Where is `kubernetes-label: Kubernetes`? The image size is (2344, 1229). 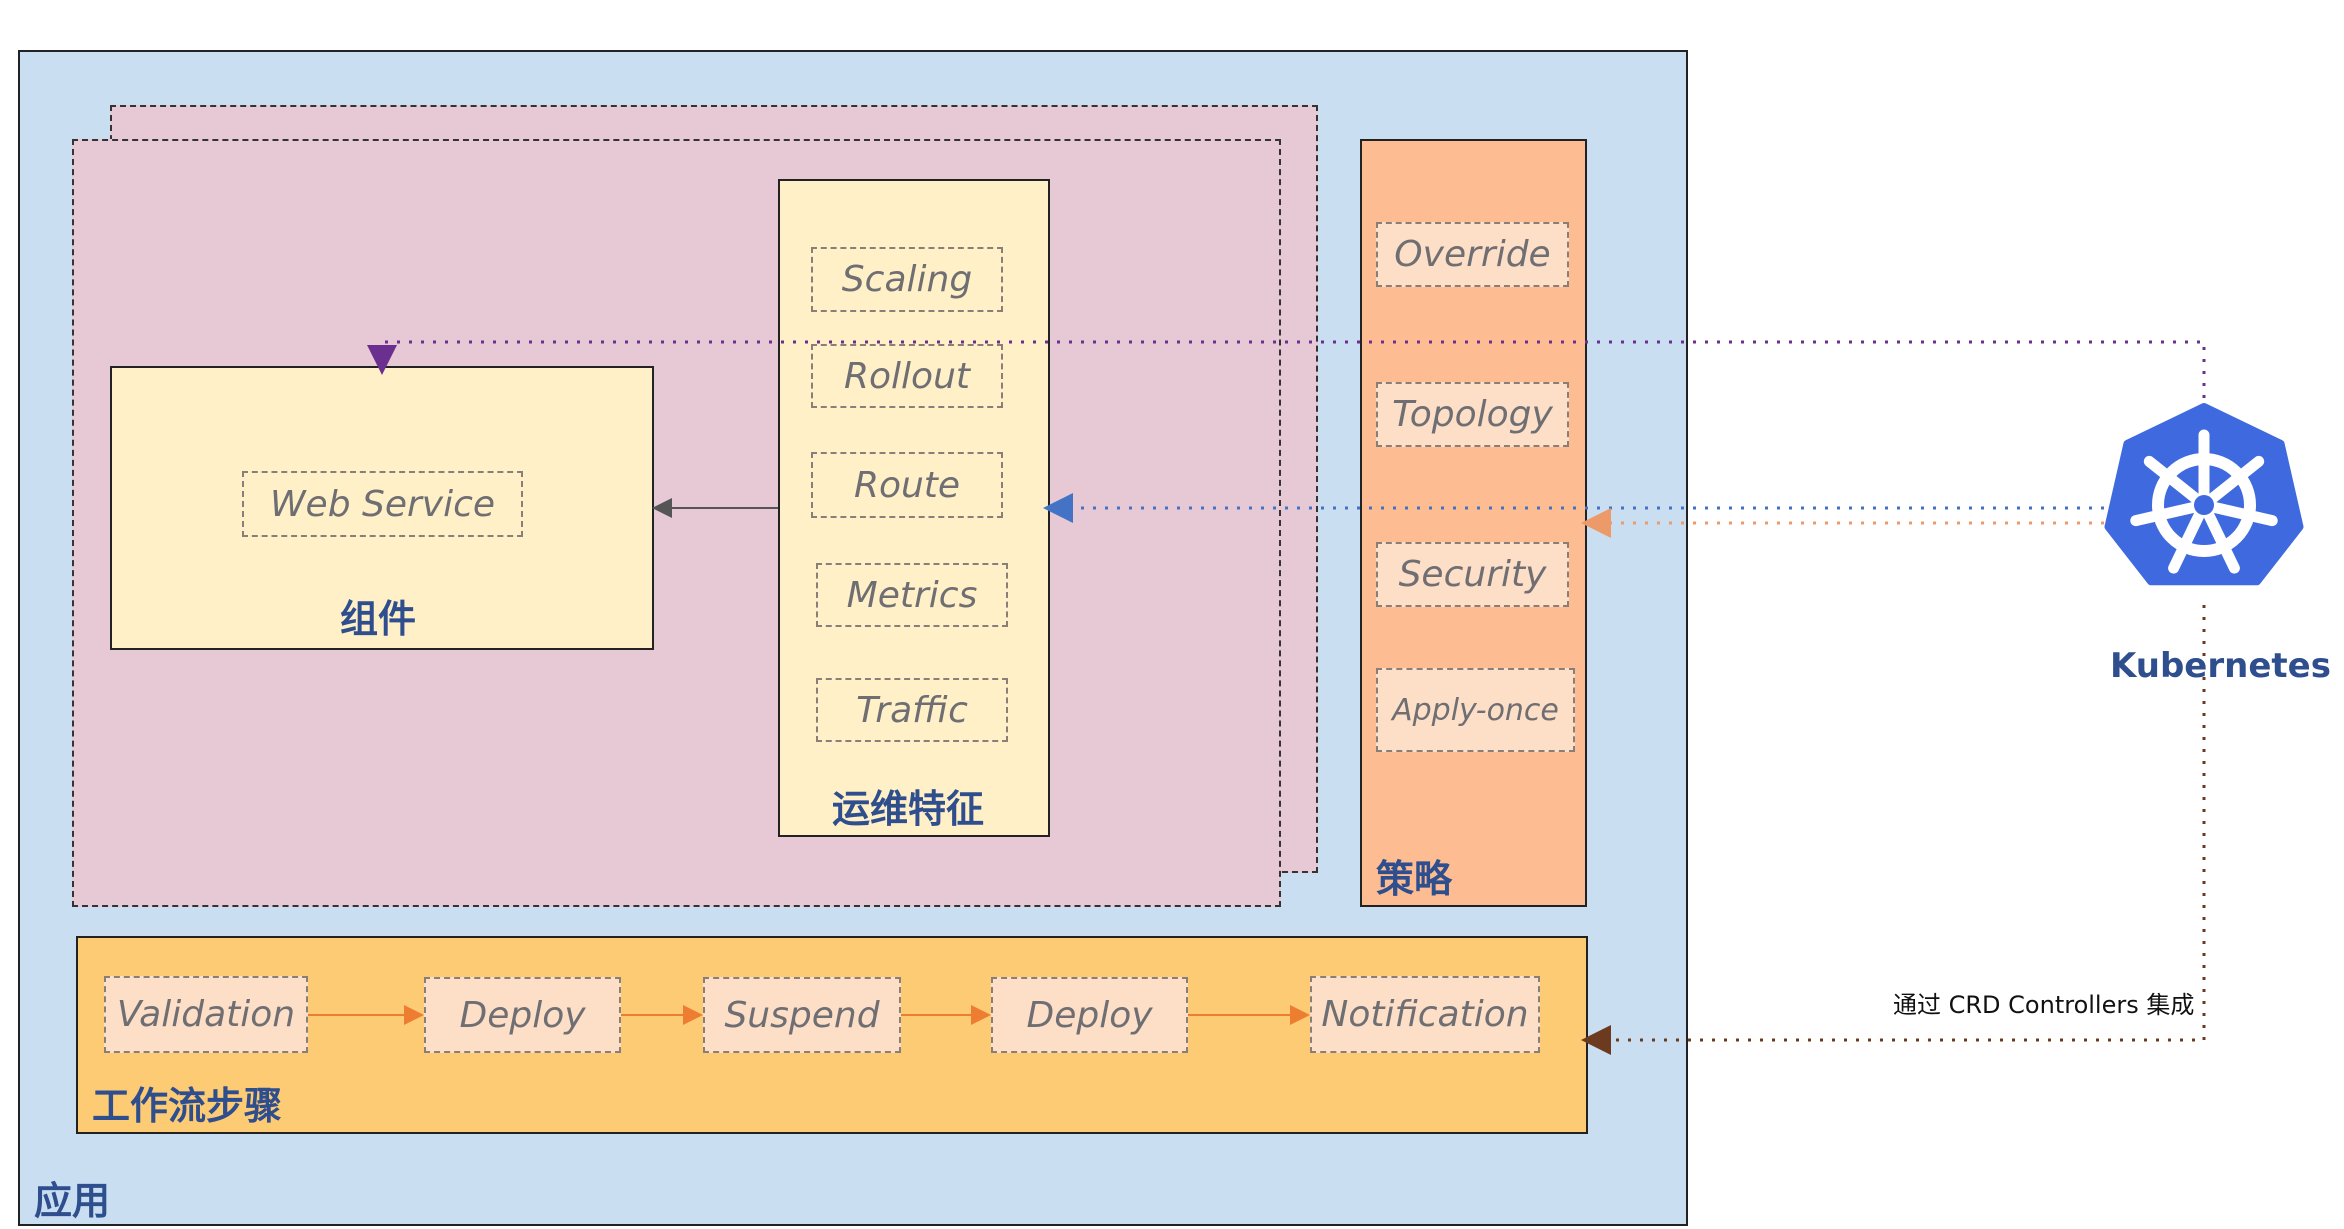
kubernetes-label: Kubernetes is located at coordinates (2220, 666).